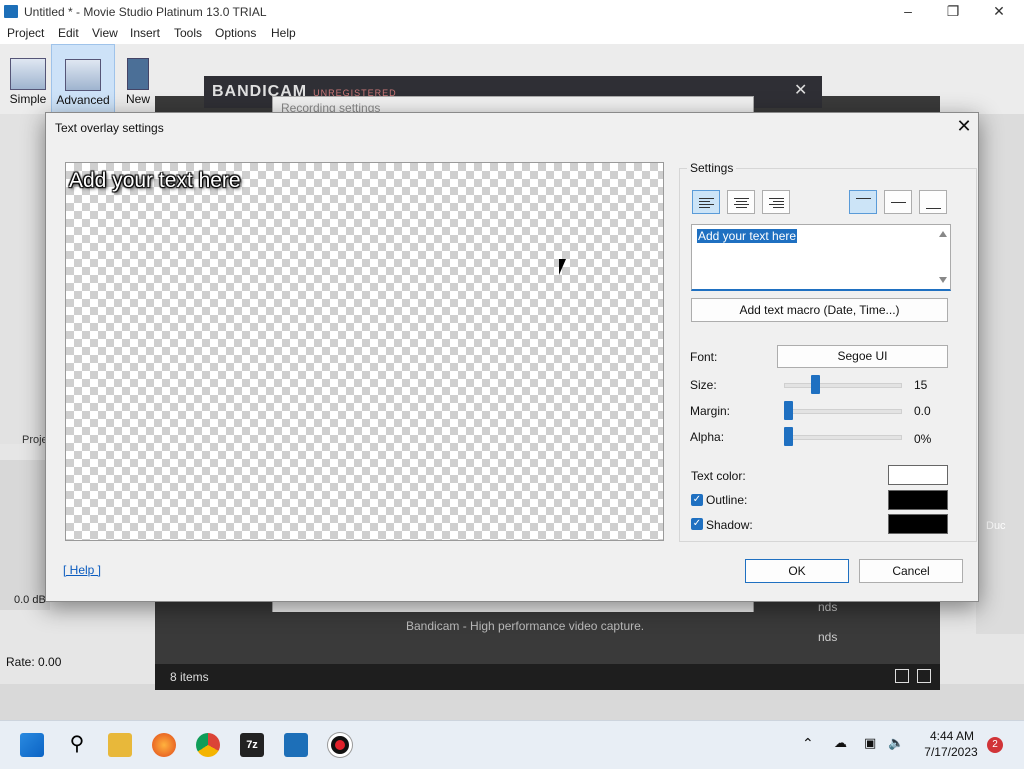  Describe the element at coordinates (840, 743) in the screenshot. I see `network-icon: ☁` at that location.